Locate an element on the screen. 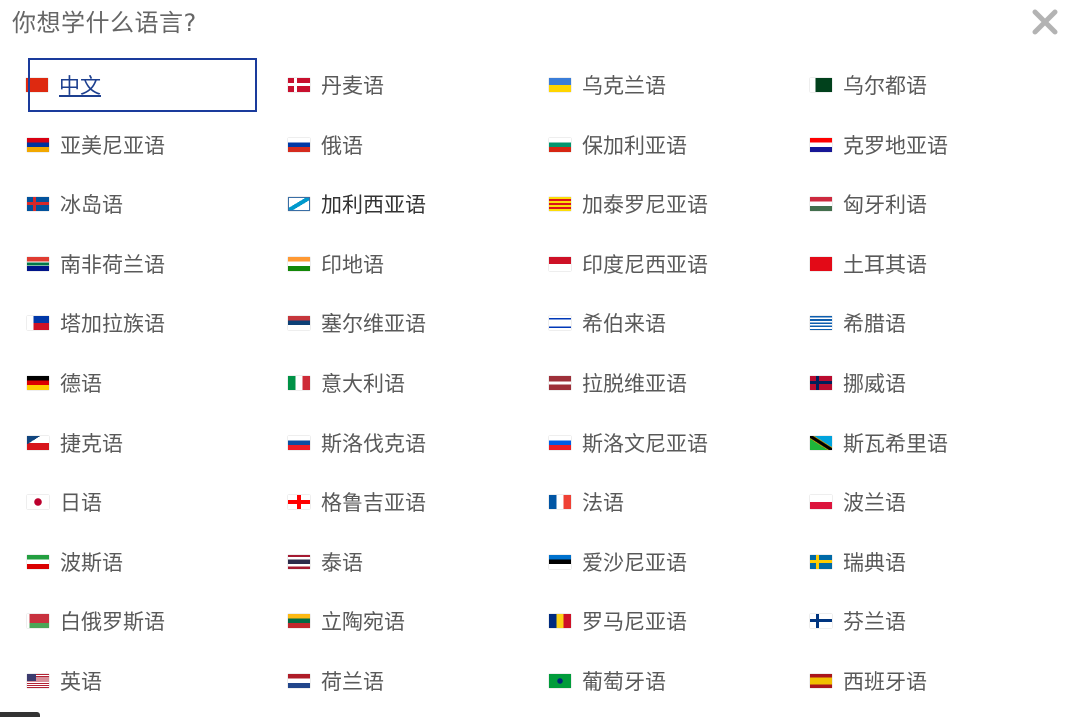 Image resolution: width=1080 pixels, height=717 pixels. language-option: 斯洛伐克语 is located at coordinates (411, 443).